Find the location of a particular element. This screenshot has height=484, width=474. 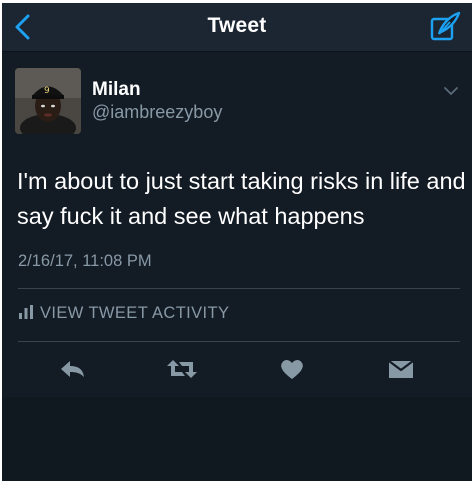

direct-message-button is located at coordinates (401, 369).